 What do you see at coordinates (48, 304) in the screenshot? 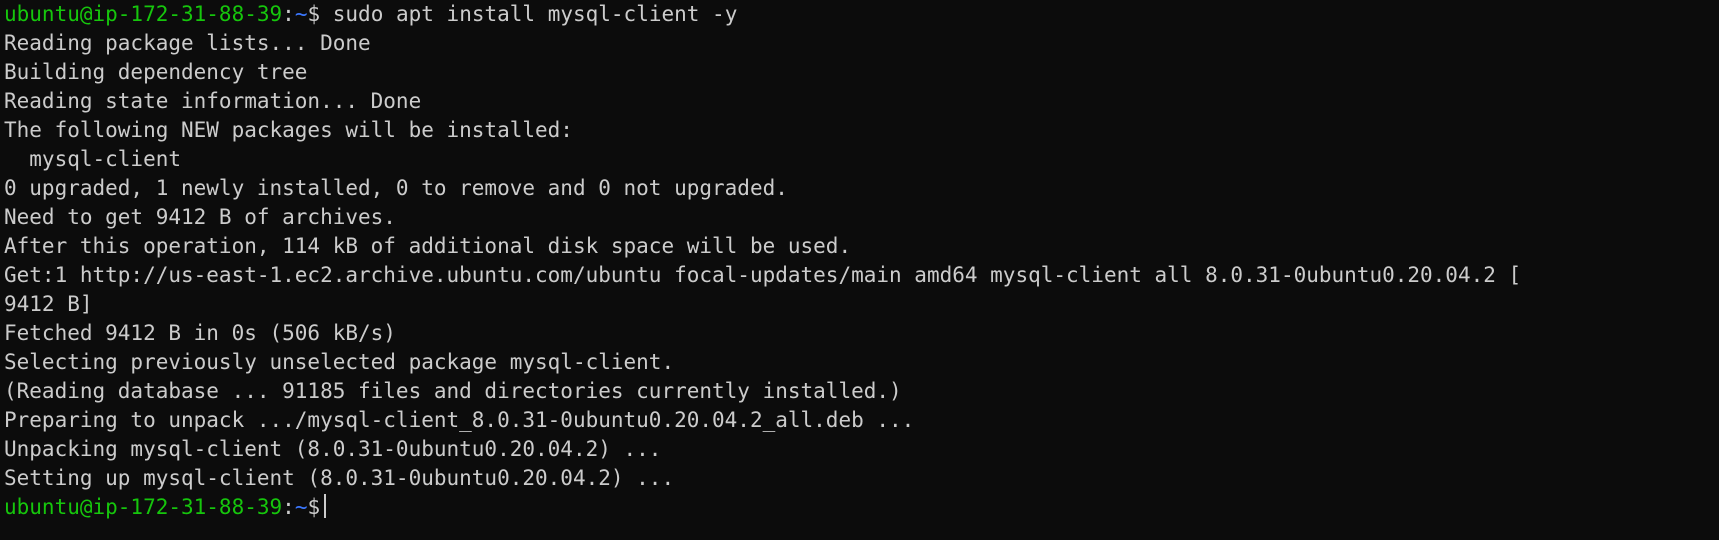
I see `output-line: 9412 B]` at bounding box center [48, 304].